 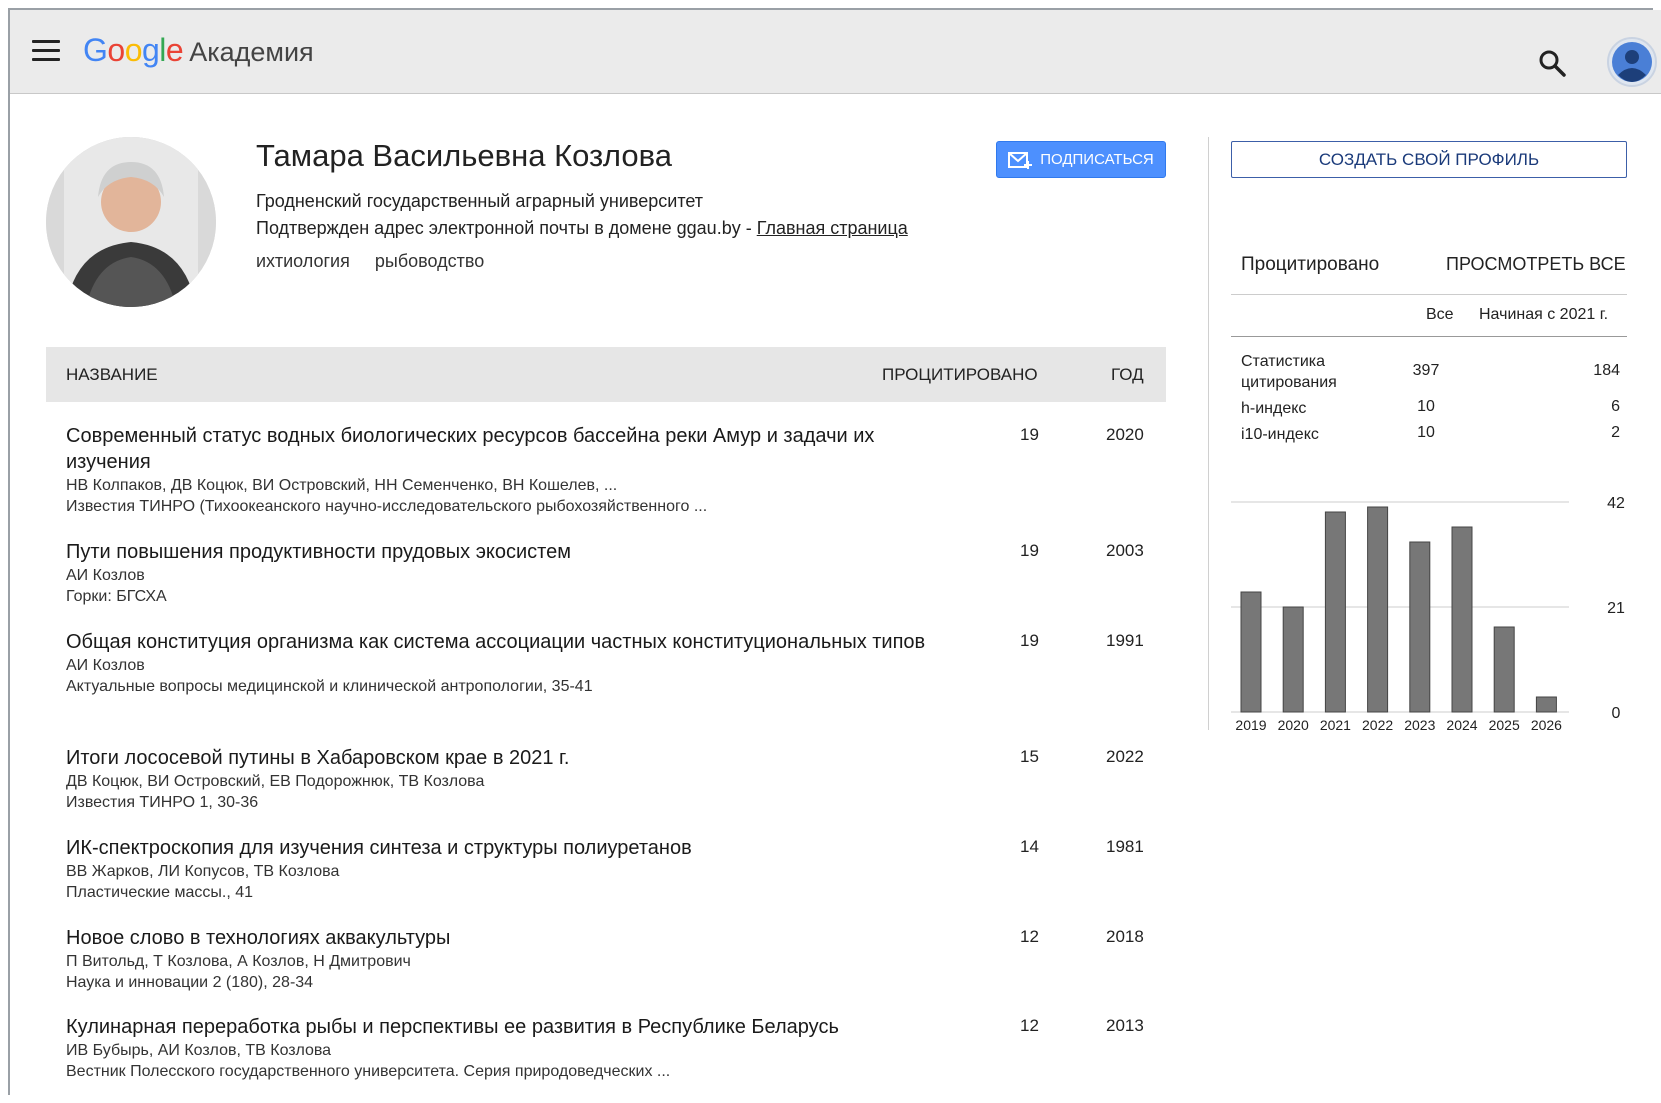 I want to click on sort-by-year: ГОД, so click(x=1127, y=375).